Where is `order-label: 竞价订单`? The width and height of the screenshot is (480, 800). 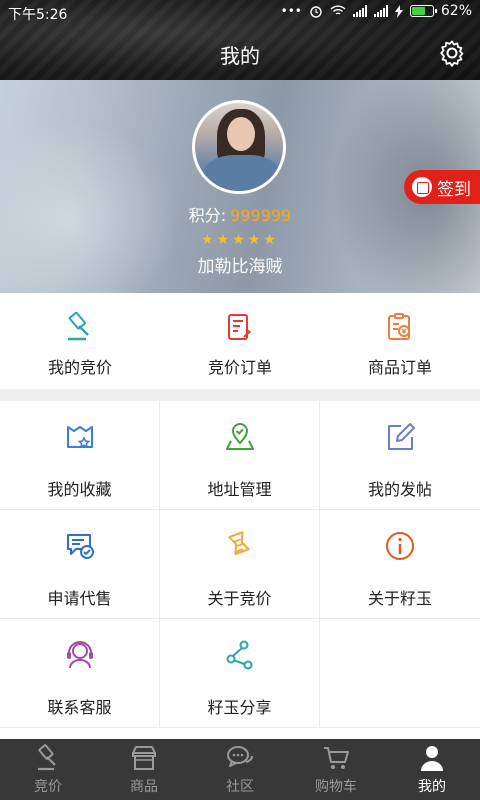
order-label: 竞价订单 is located at coordinates (239, 367).